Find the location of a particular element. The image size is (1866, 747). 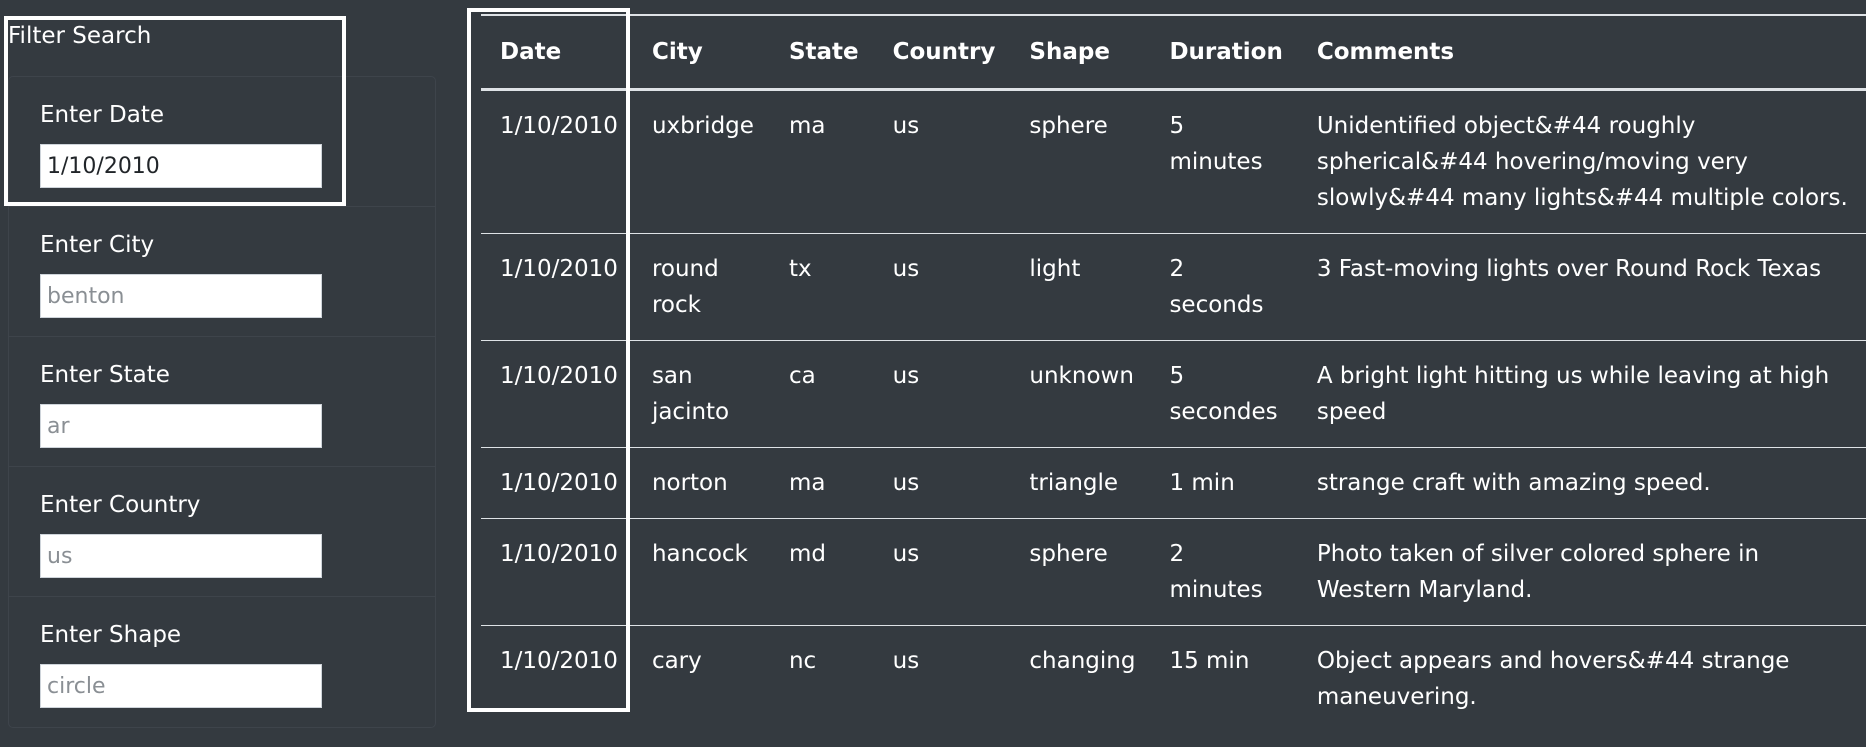

cell-city: san jacinto is located at coordinates (703, 394).